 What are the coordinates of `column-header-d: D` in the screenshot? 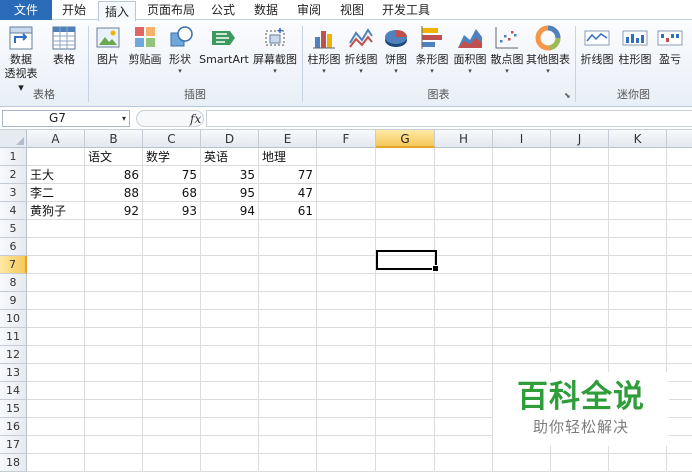 It's located at (230, 139).